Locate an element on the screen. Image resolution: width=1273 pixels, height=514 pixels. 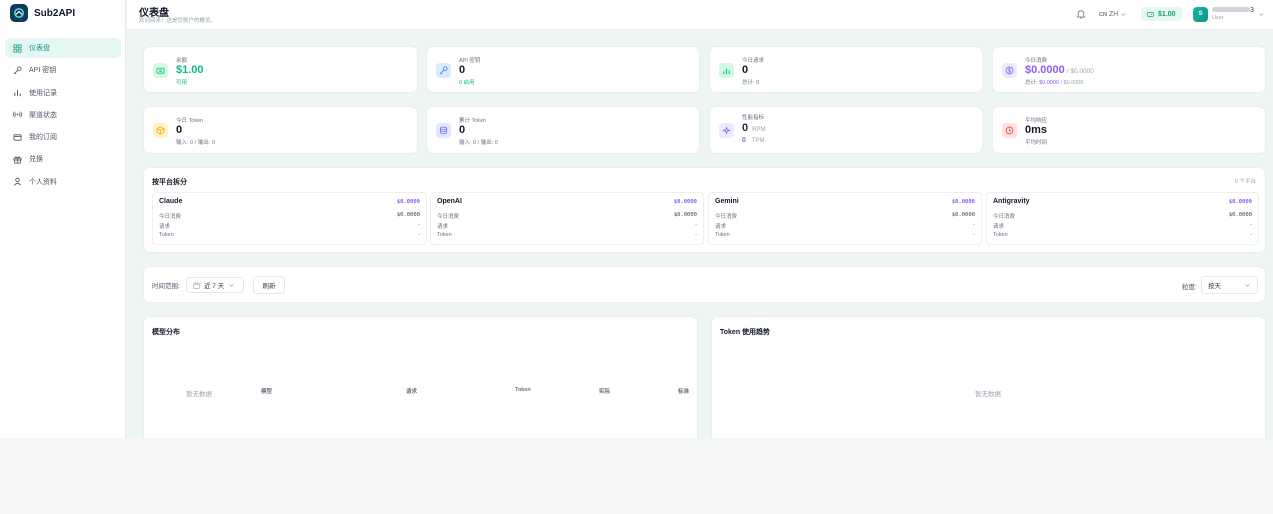
sidebar-item-api-keys: API 密钥 is located at coordinates (63, 70).